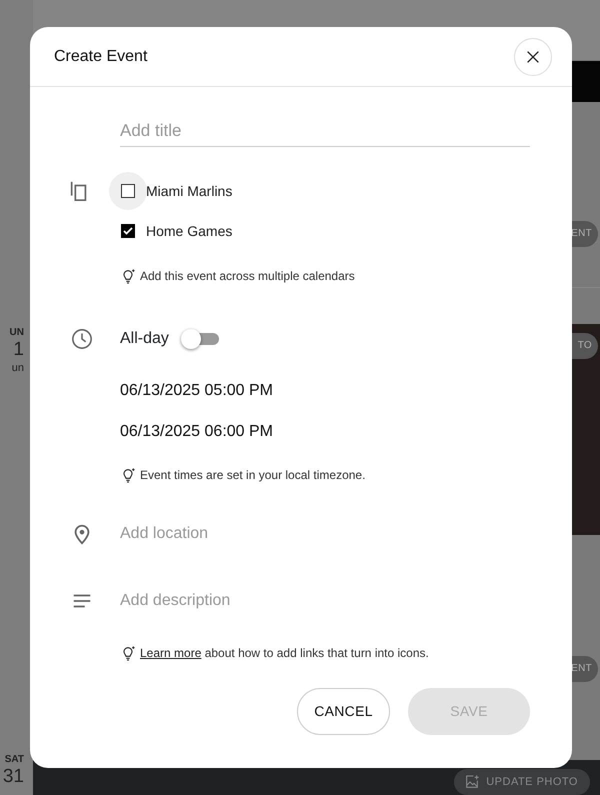 The image size is (600, 795). Describe the element at coordinates (144, 339) in the screenshot. I see `all-day-label: All-day` at that location.